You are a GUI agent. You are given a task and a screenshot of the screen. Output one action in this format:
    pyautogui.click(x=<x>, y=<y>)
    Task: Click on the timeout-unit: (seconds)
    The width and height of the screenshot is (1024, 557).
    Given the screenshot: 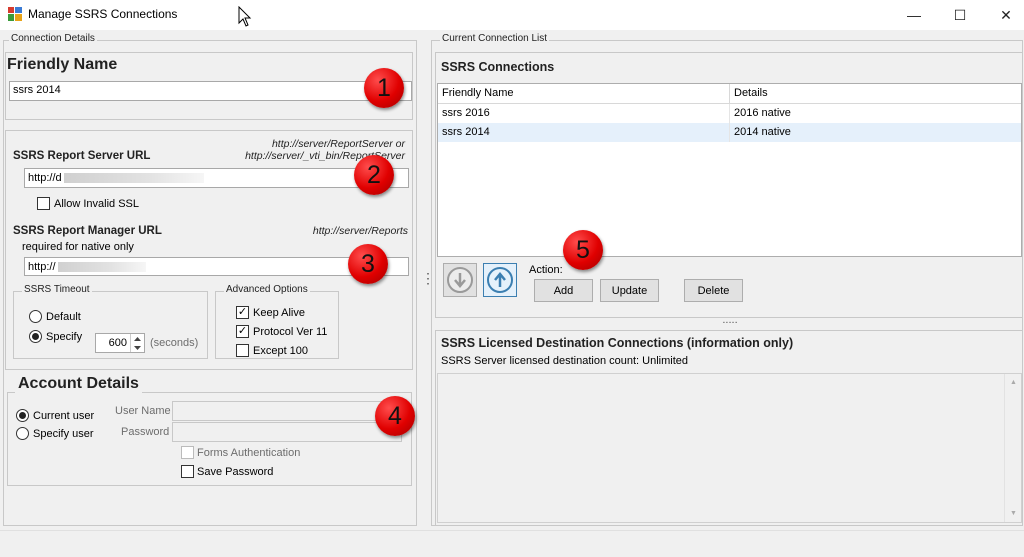 What is the action you would take?
    pyautogui.click(x=174, y=343)
    